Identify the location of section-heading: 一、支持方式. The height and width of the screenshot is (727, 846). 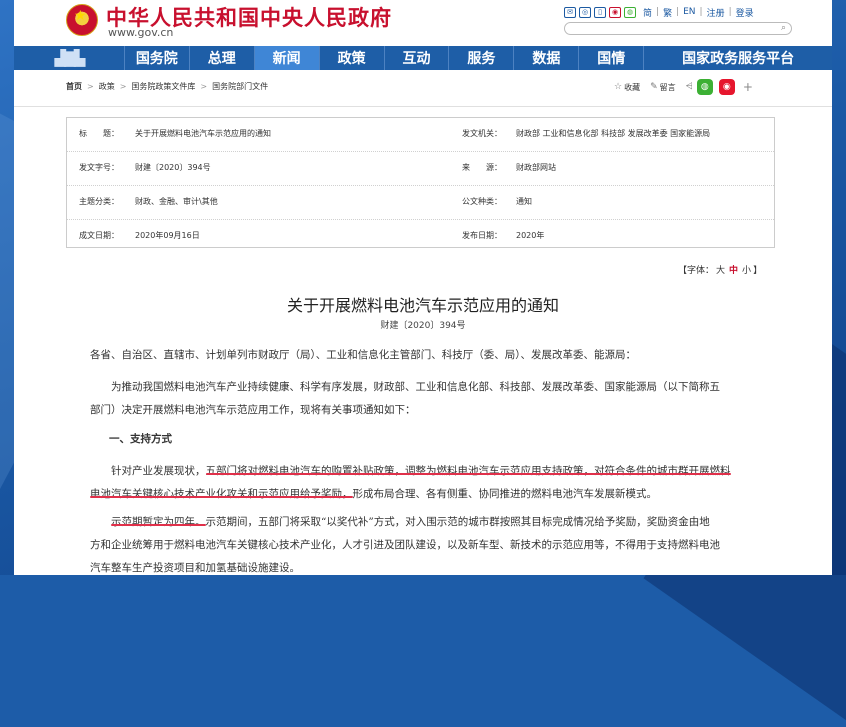
(140, 439).